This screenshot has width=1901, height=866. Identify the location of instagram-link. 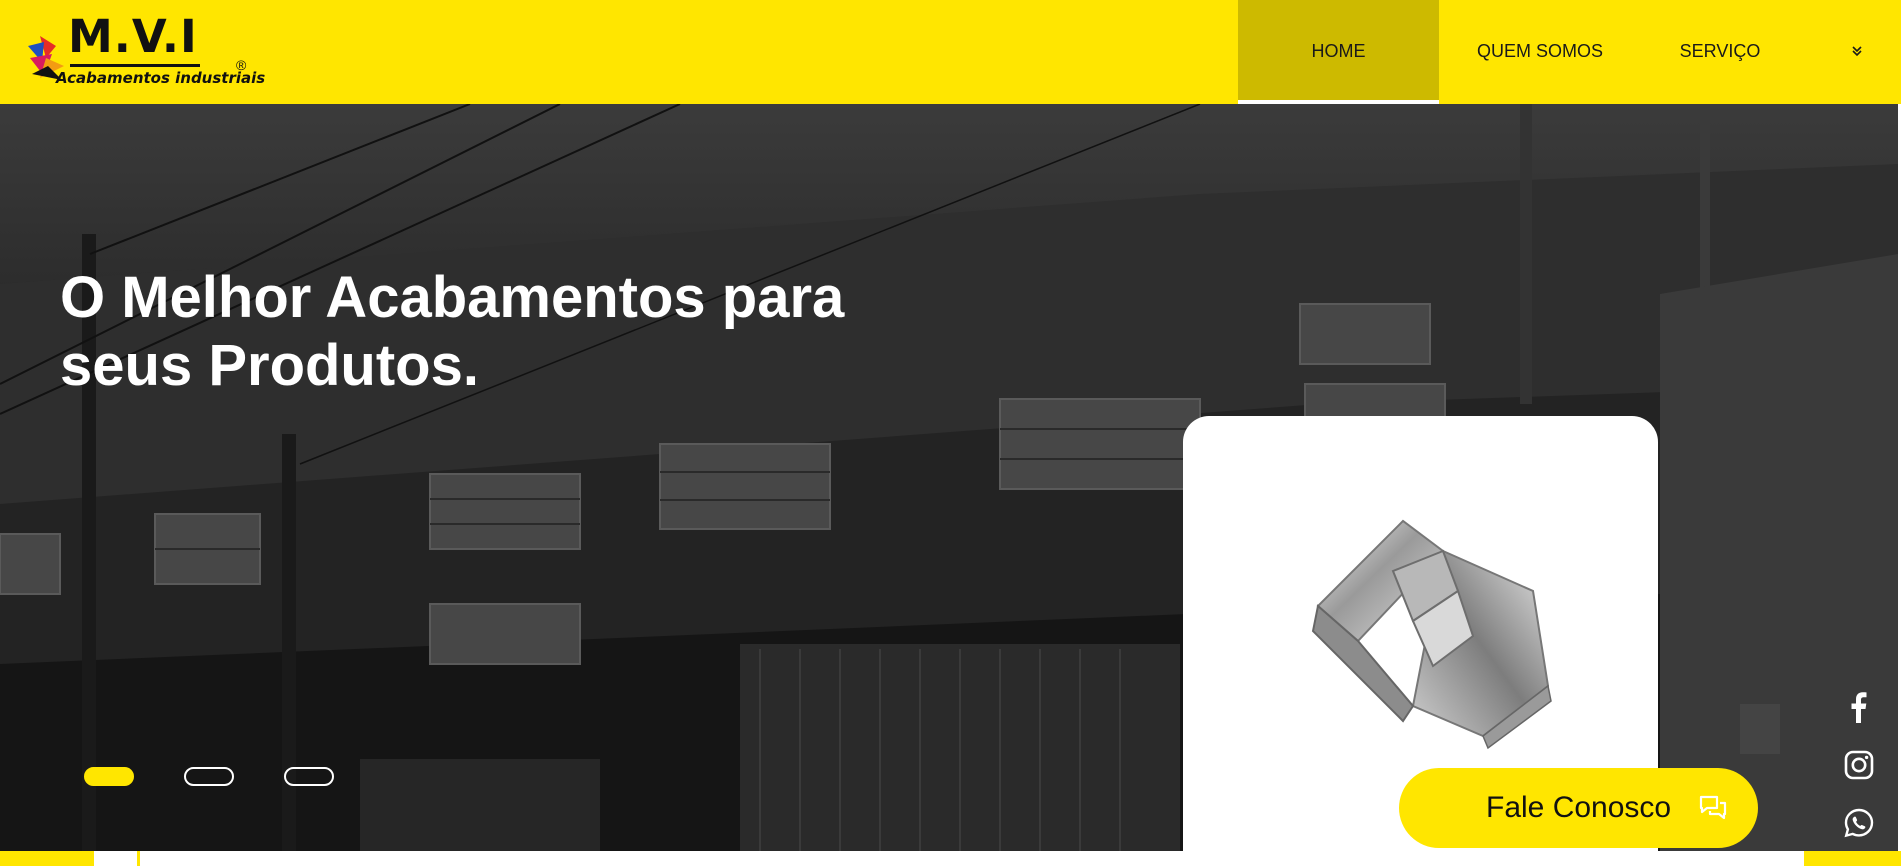
(1859, 765).